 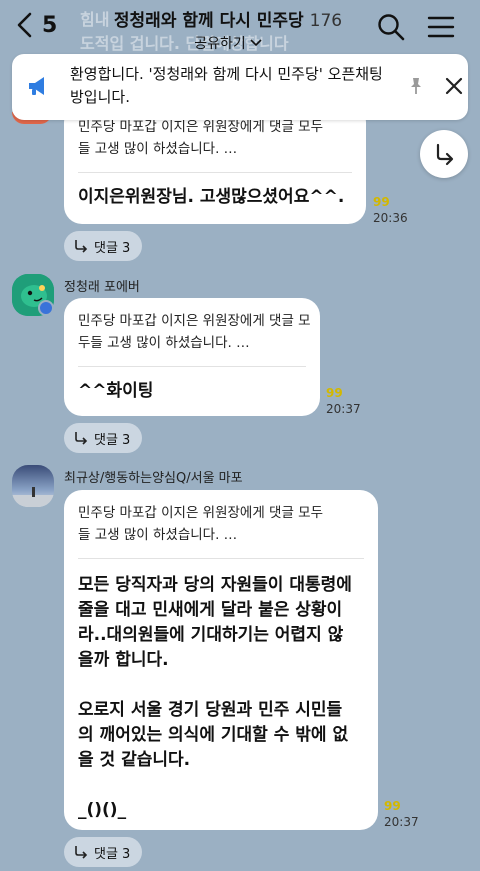 What do you see at coordinates (211, 197) in the screenshot?
I see `message-text: 이지은위원장님. 고생많으셨어요^^.` at bounding box center [211, 197].